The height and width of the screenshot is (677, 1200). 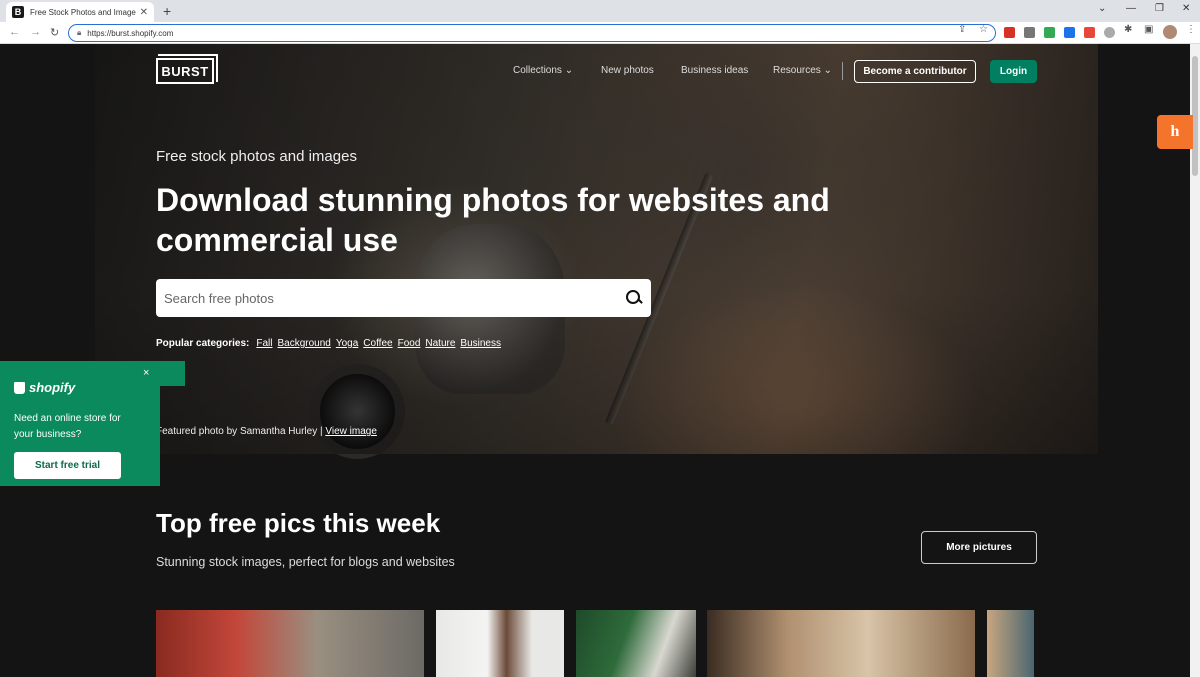 I want to click on avatar, so click(x=1170, y=32).